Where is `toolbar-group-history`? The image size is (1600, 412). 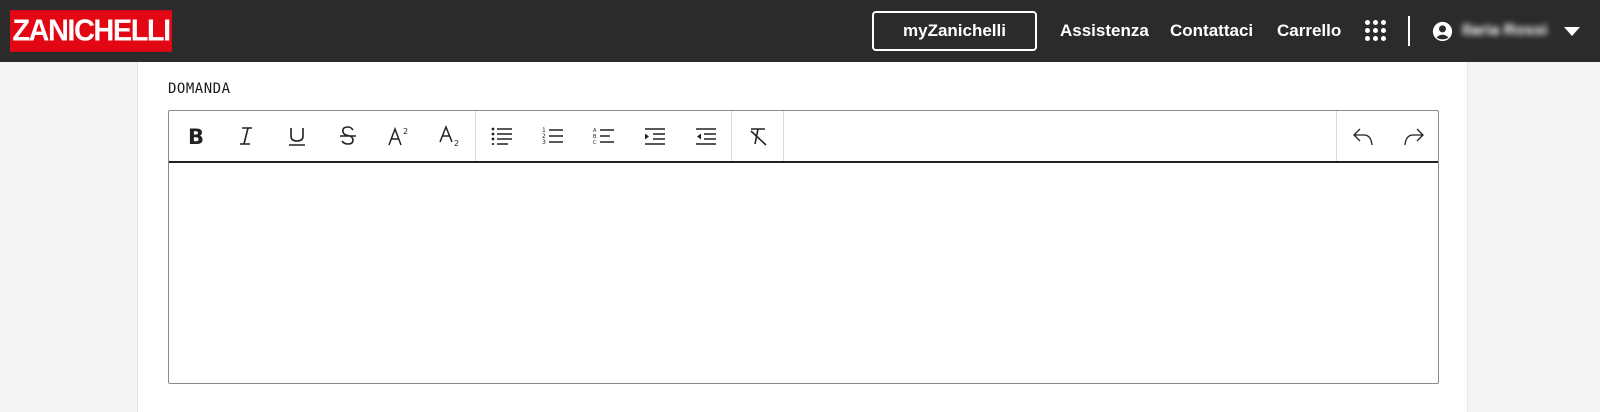
toolbar-group-history is located at coordinates (1387, 136).